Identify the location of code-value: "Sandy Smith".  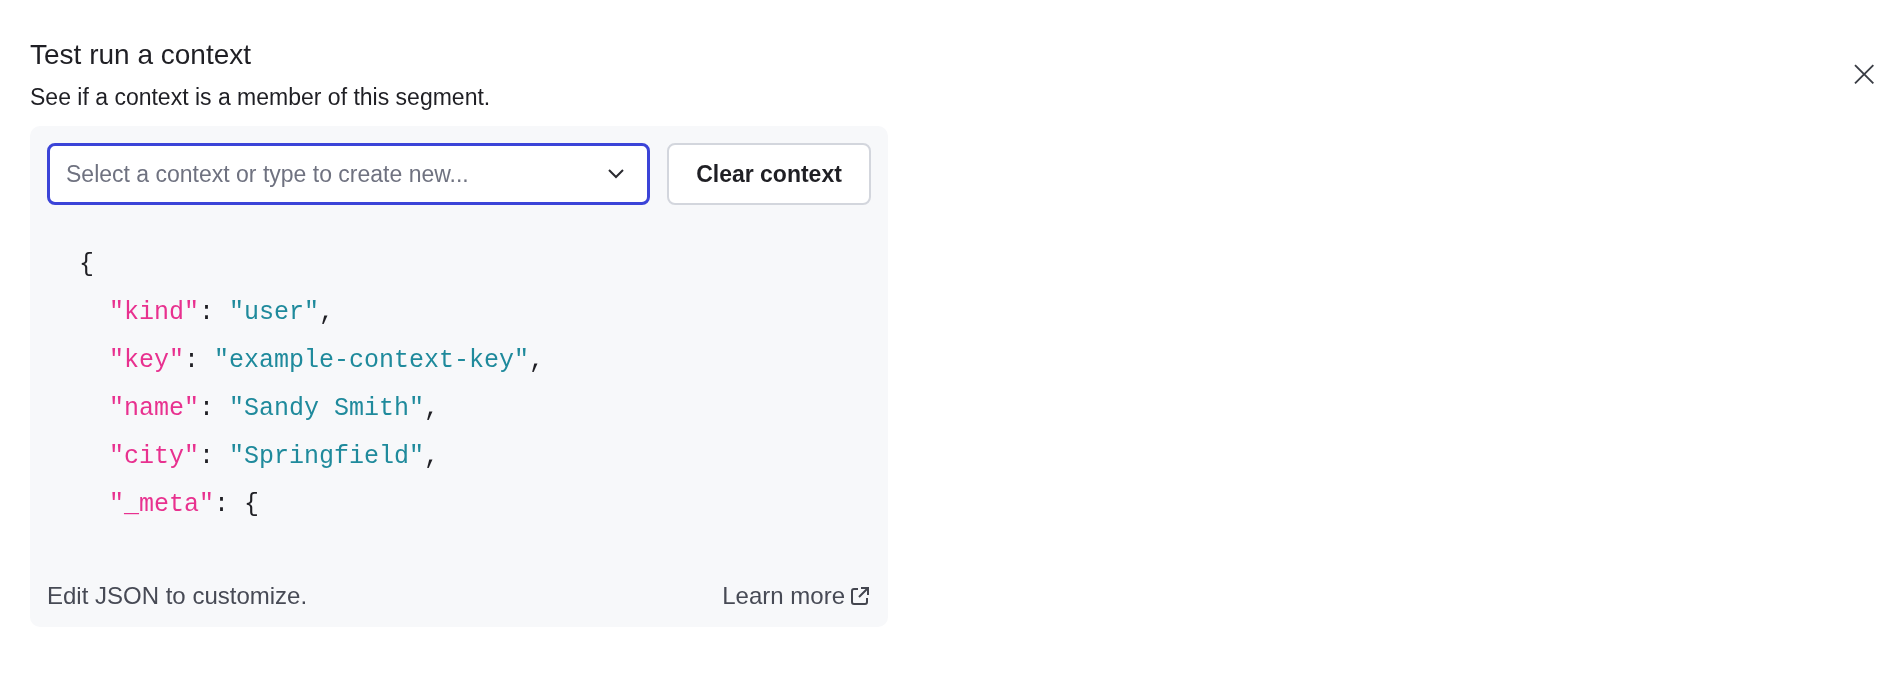
(327, 408).